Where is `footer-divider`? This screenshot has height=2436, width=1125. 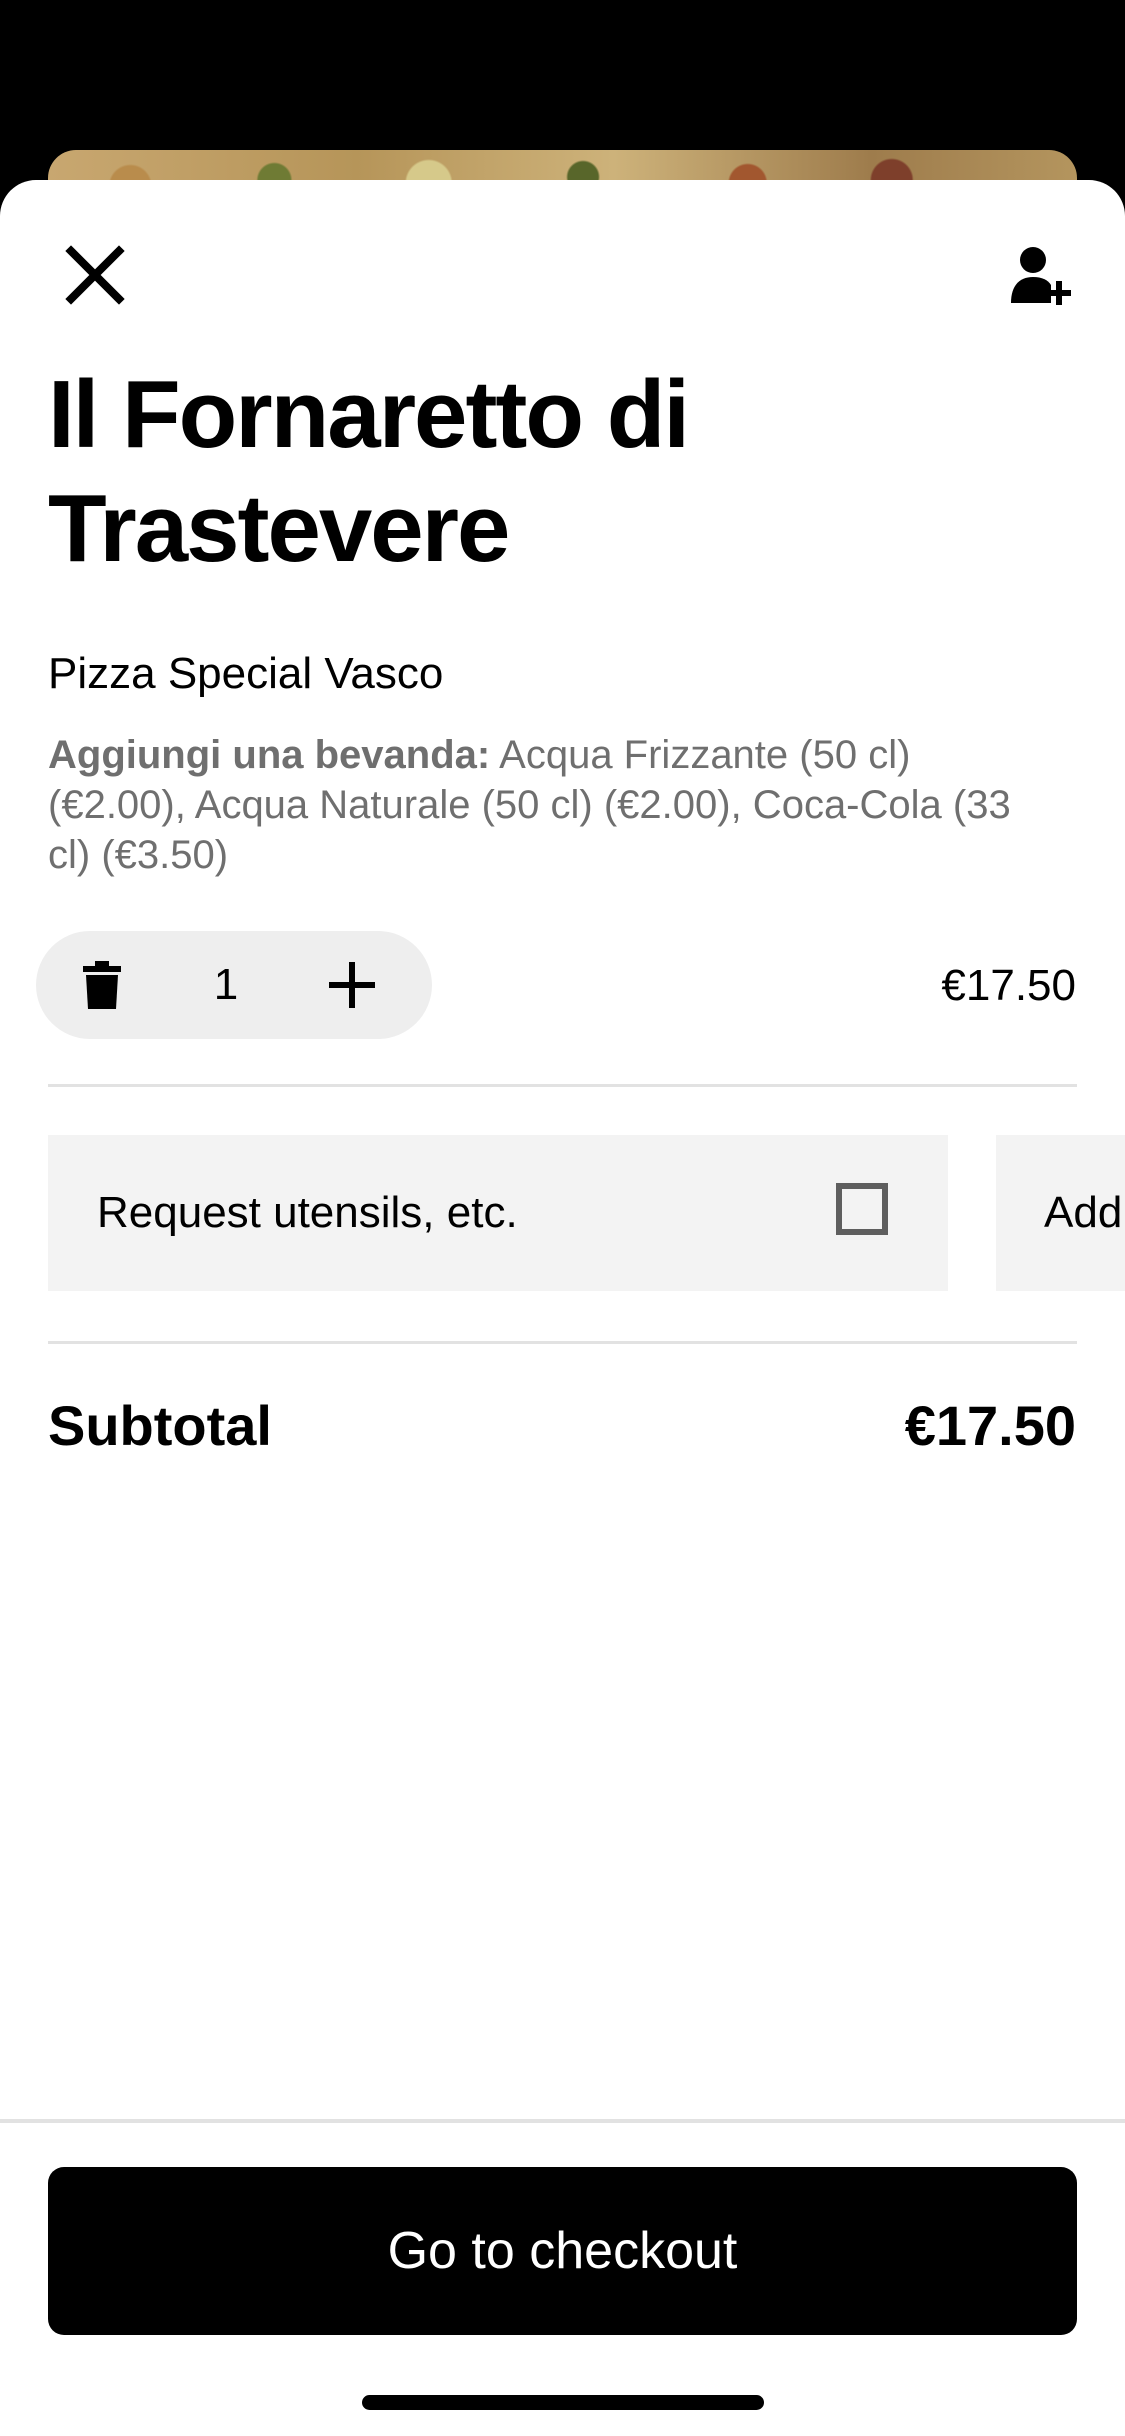 footer-divider is located at coordinates (562, 2121).